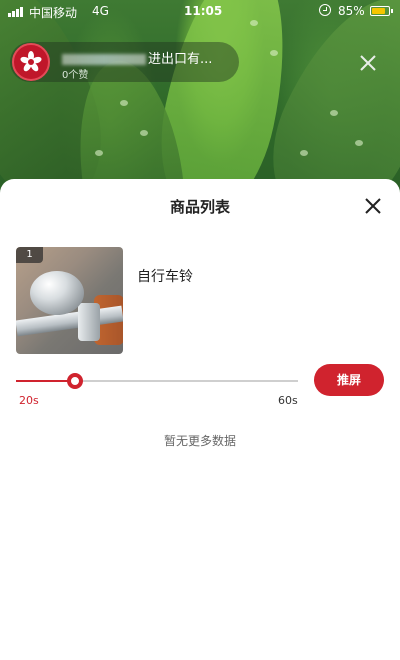  Describe the element at coordinates (53, 13) in the screenshot. I see `carrier-label: 中国移动` at that location.